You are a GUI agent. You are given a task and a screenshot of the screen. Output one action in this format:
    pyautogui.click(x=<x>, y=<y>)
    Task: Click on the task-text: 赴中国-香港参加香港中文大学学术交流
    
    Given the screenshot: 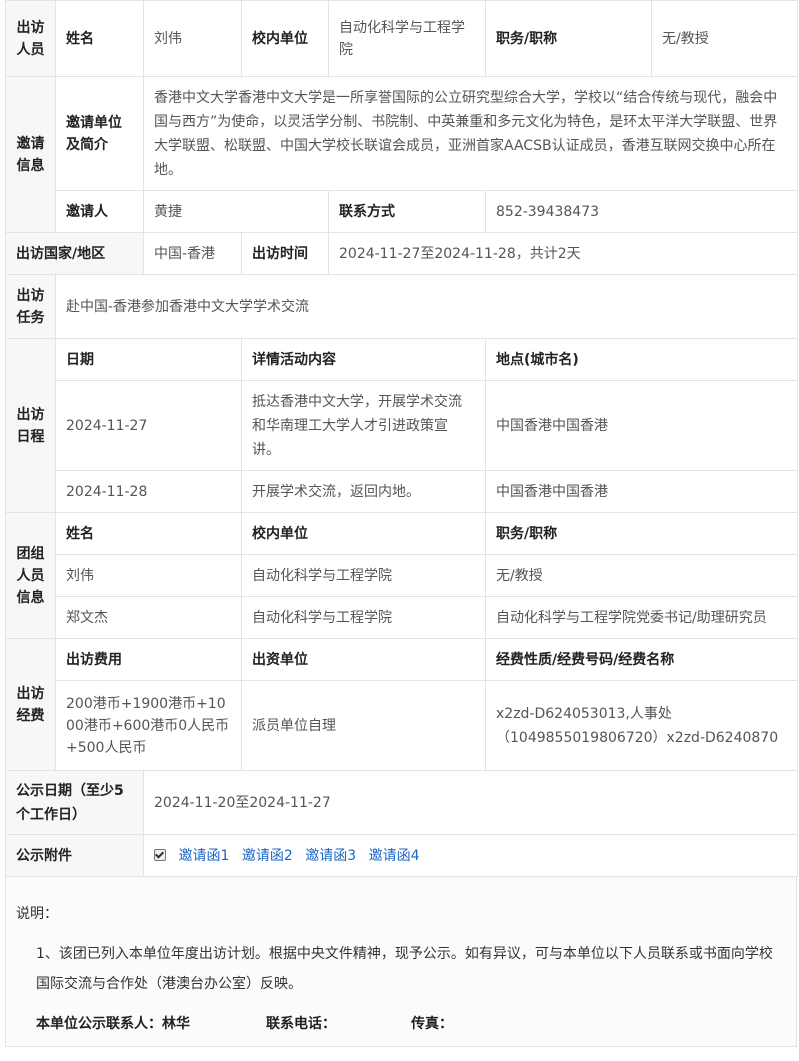 What is the action you would take?
    pyautogui.click(x=426, y=306)
    